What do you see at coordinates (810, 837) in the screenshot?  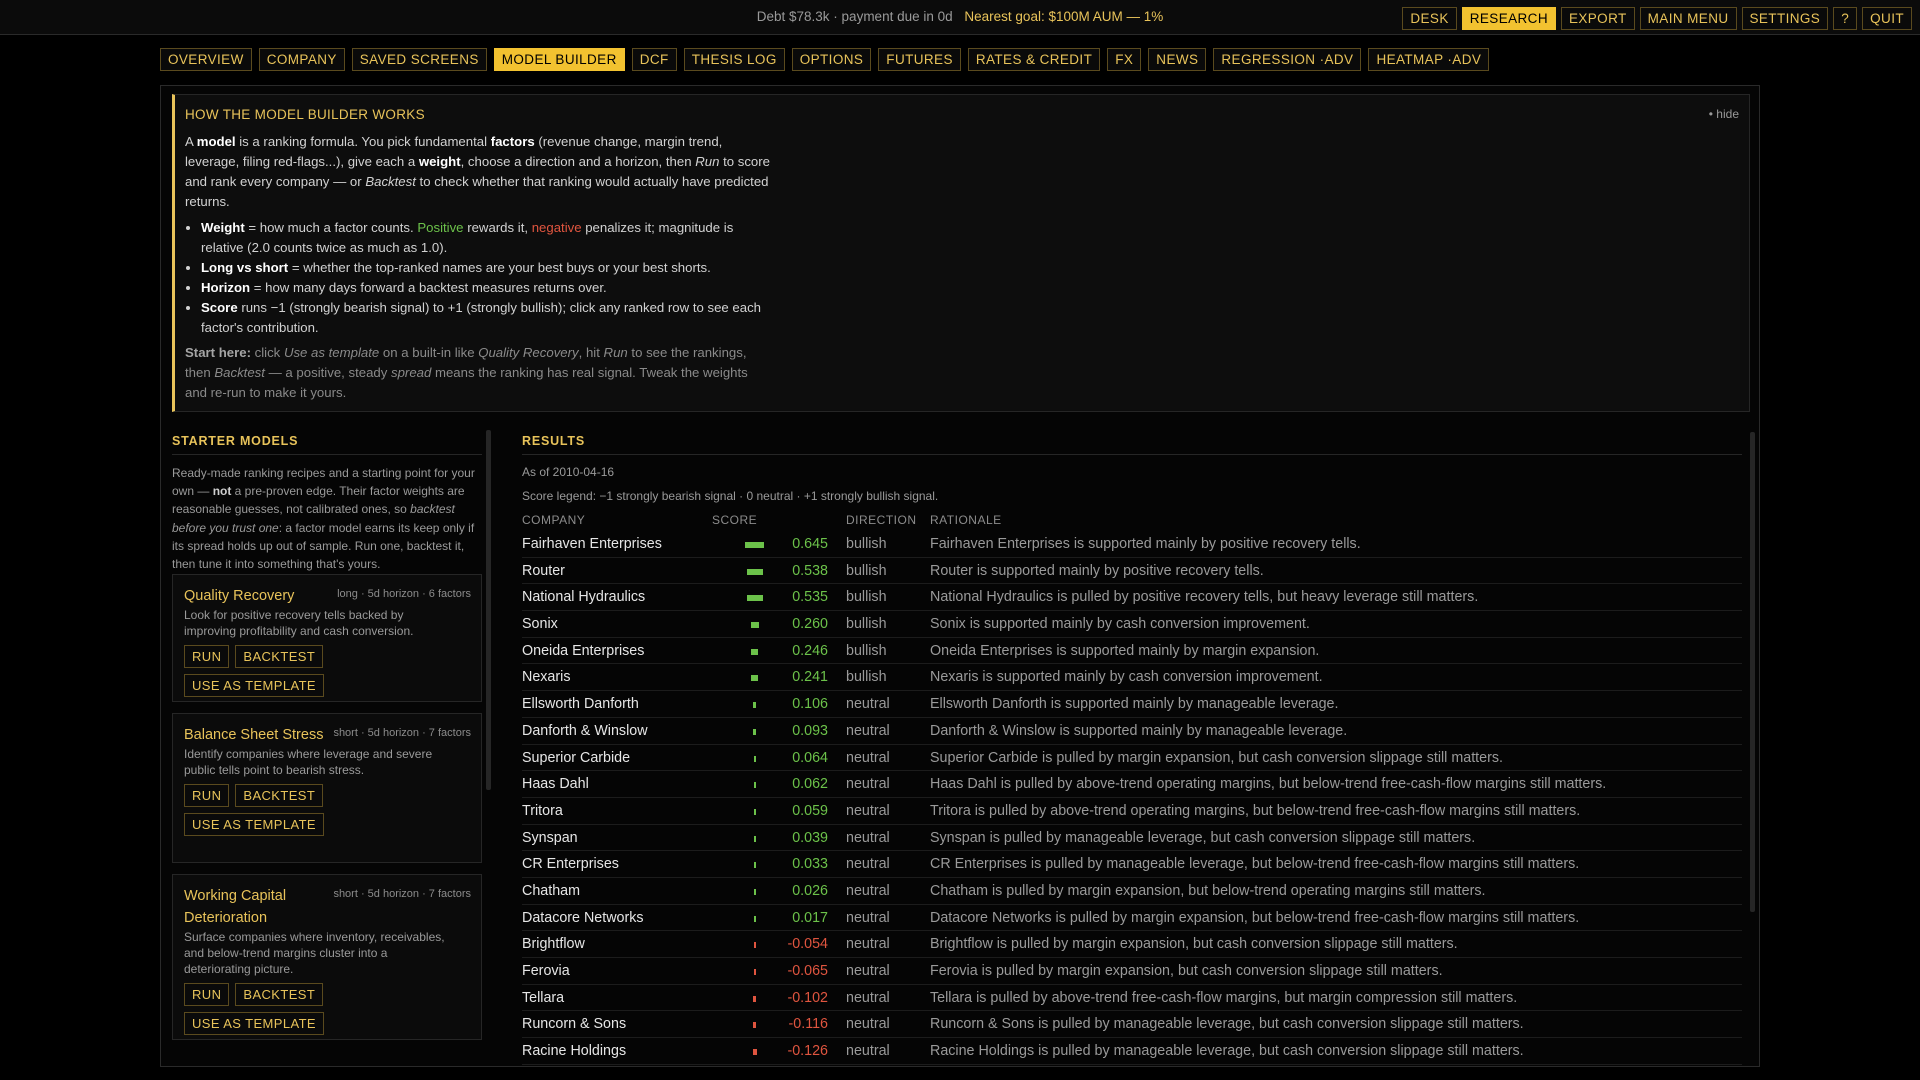 I see `score-value: 0.039` at bounding box center [810, 837].